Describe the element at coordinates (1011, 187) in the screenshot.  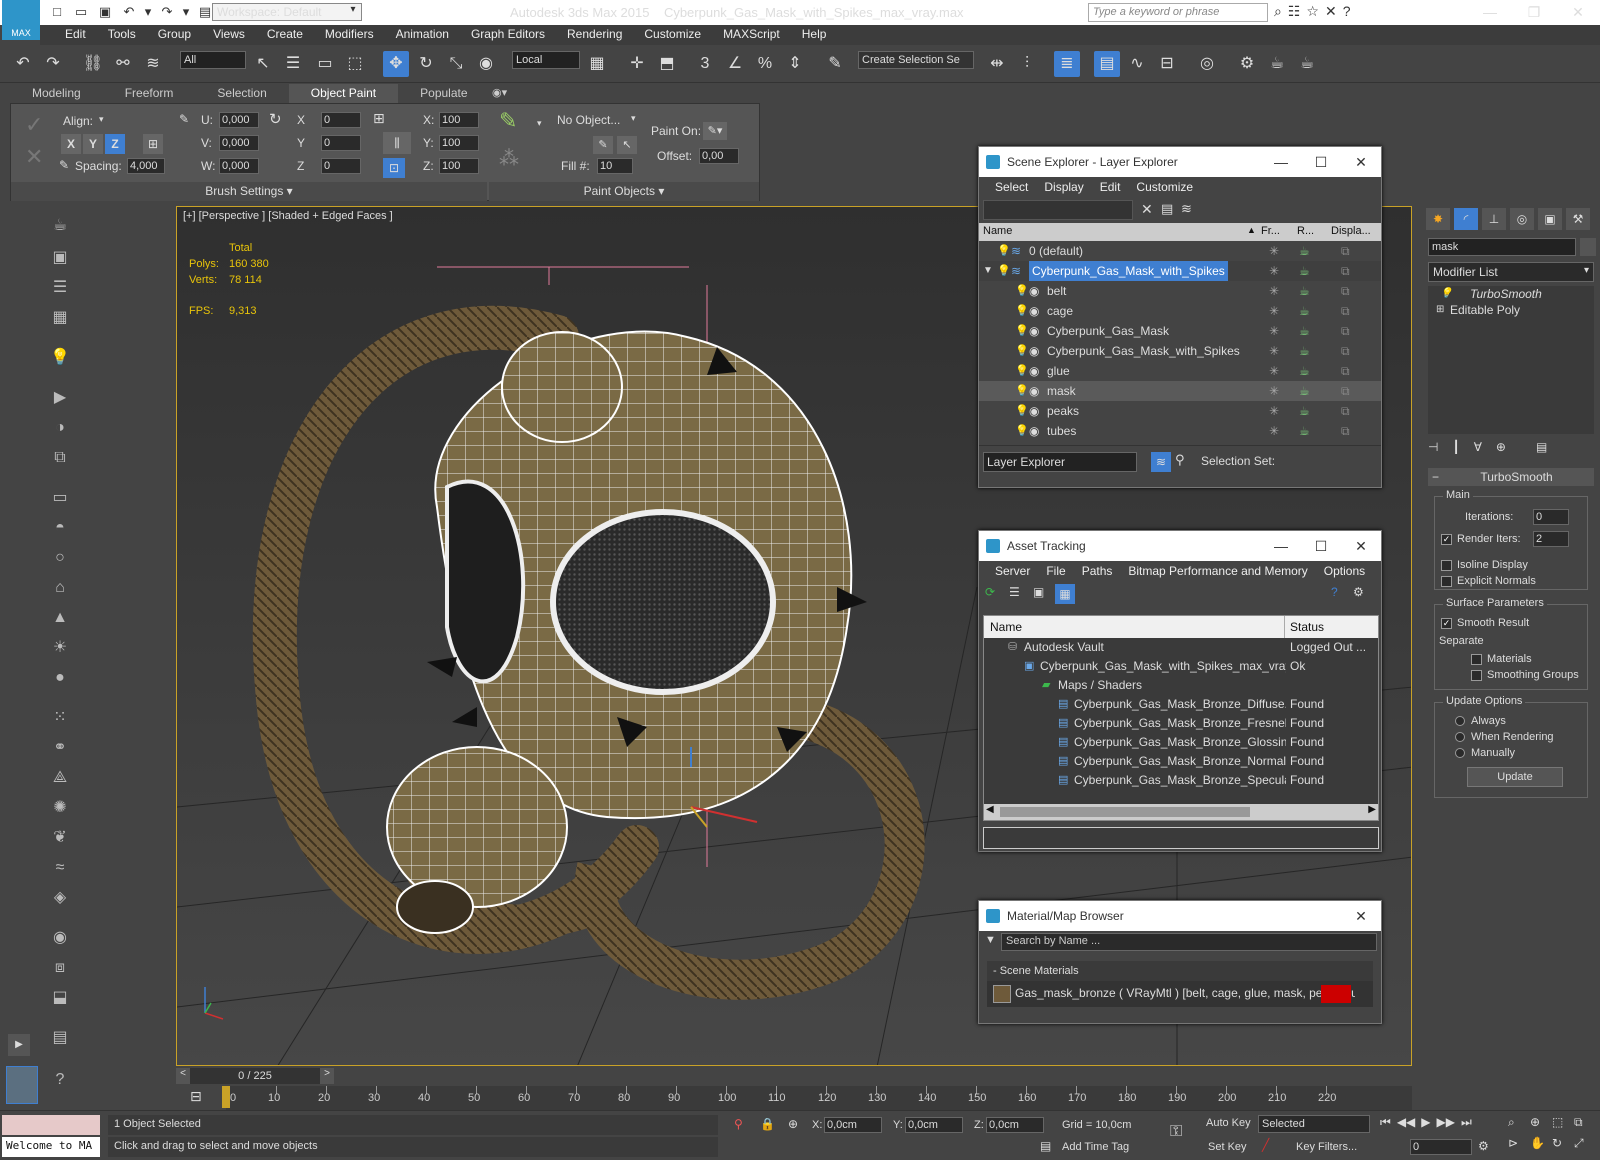
I see `explorer-menu-select: Select` at that location.